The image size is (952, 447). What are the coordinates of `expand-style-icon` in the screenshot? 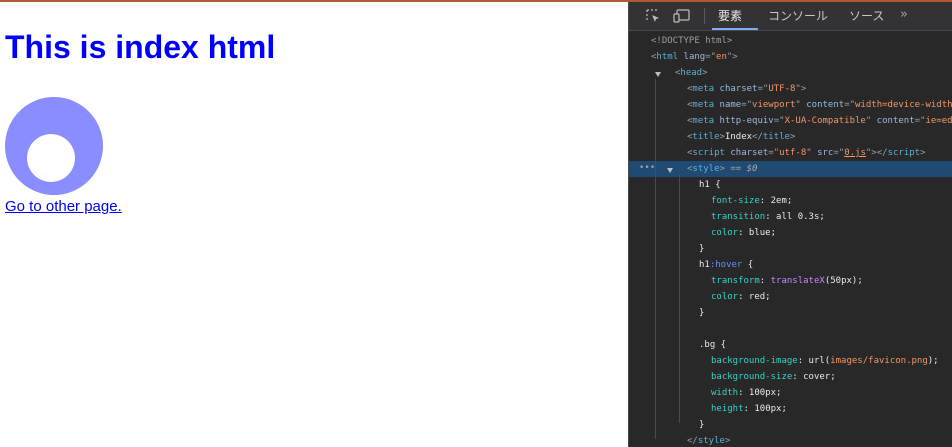 It's located at (670, 170).